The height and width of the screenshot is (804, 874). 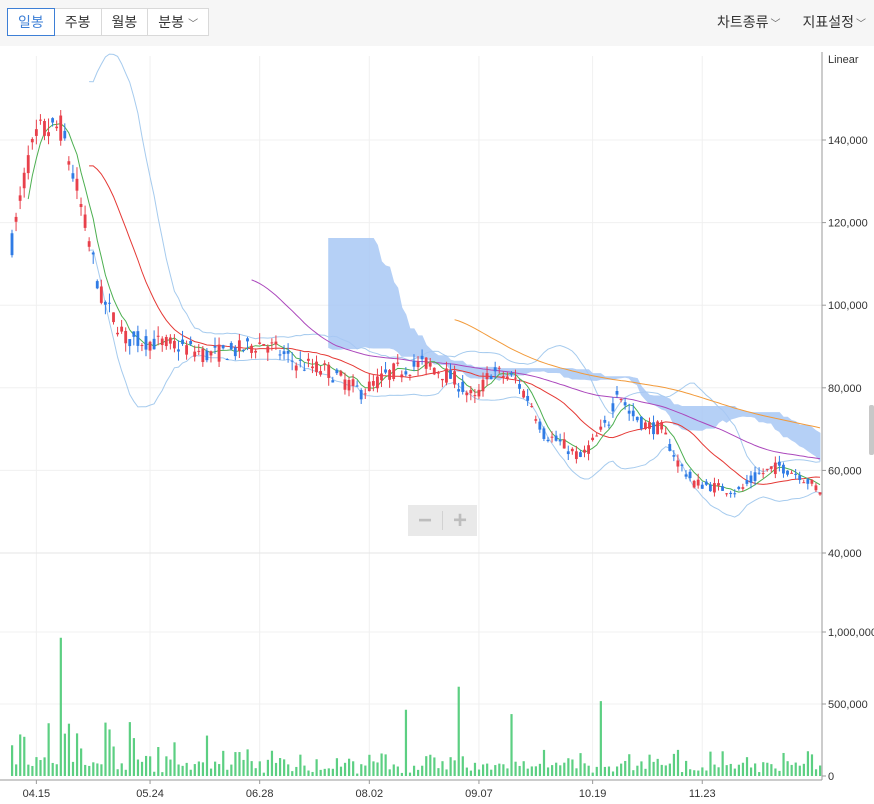 I want to click on zoom-in-button: +, so click(x=460, y=520).